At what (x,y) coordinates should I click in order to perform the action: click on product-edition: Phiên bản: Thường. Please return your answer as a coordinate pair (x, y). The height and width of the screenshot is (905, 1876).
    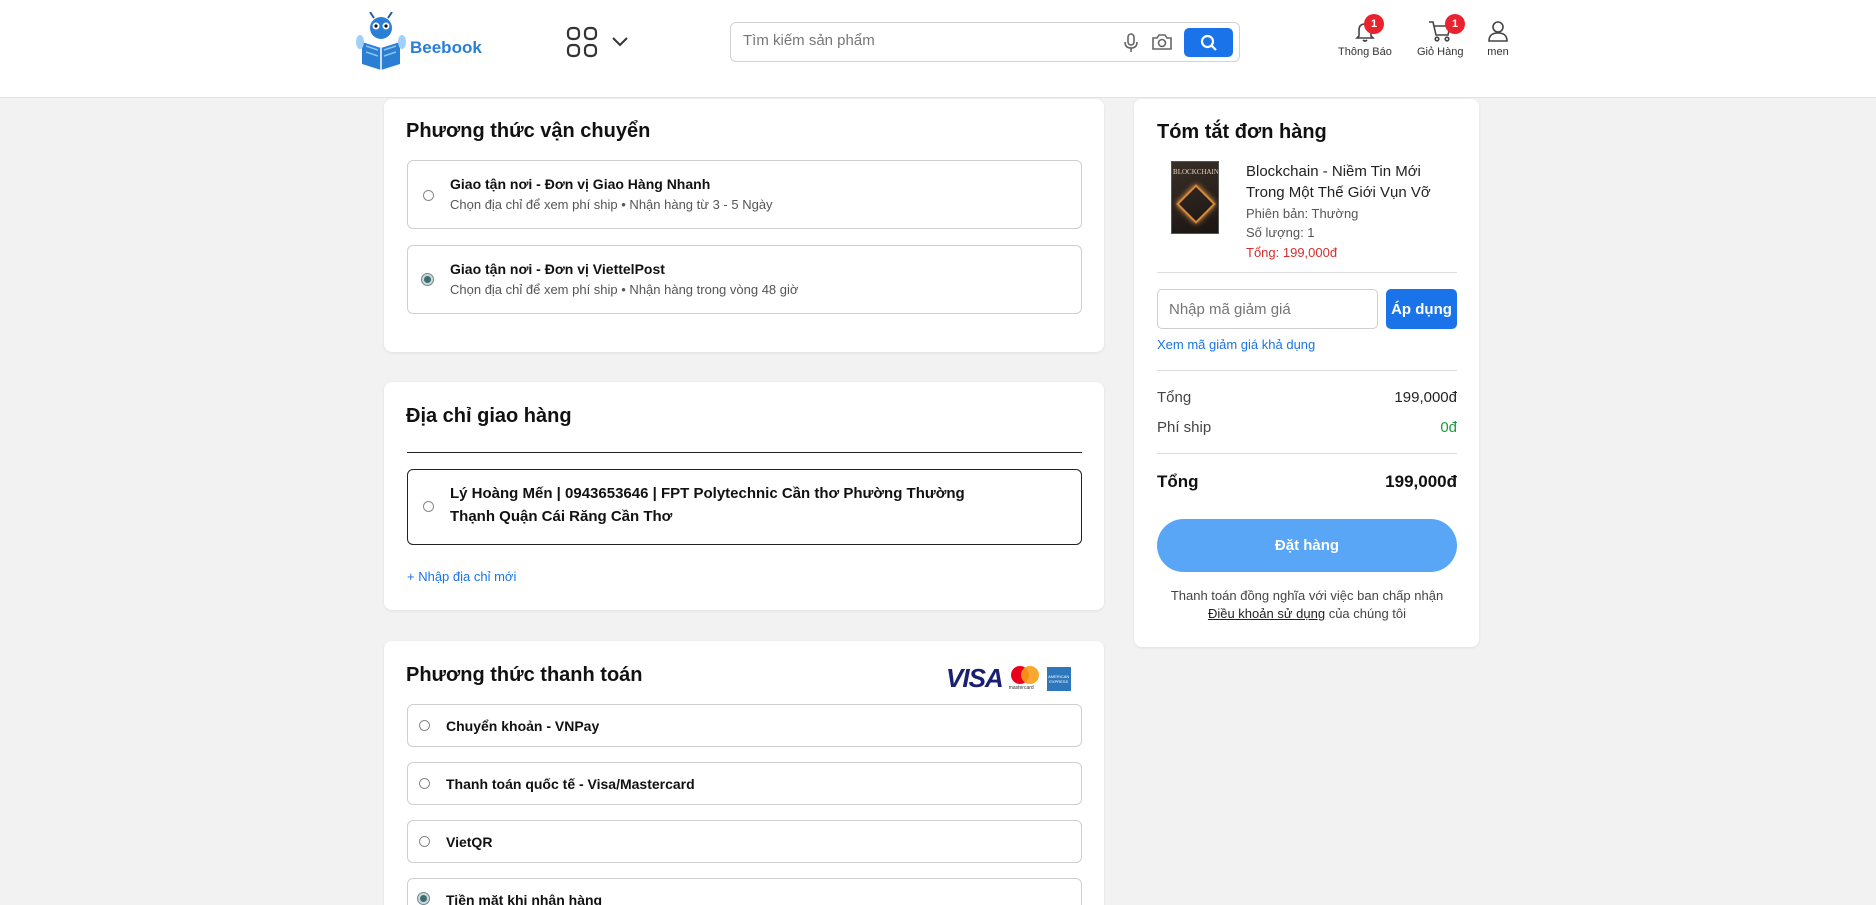
    Looking at the image, I should click on (1302, 213).